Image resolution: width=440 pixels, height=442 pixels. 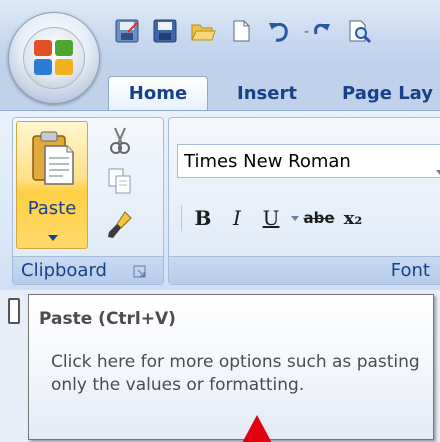 I want to click on tab-insert: Insert, so click(x=267, y=93).